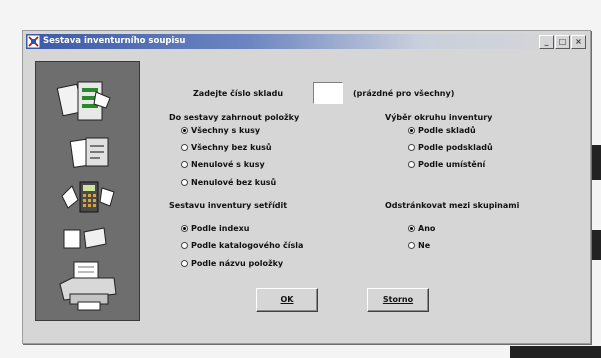 This screenshot has width=601, height=358. I want to click on warehouse-number-hint: (prázdné pro všechny), so click(404, 93).